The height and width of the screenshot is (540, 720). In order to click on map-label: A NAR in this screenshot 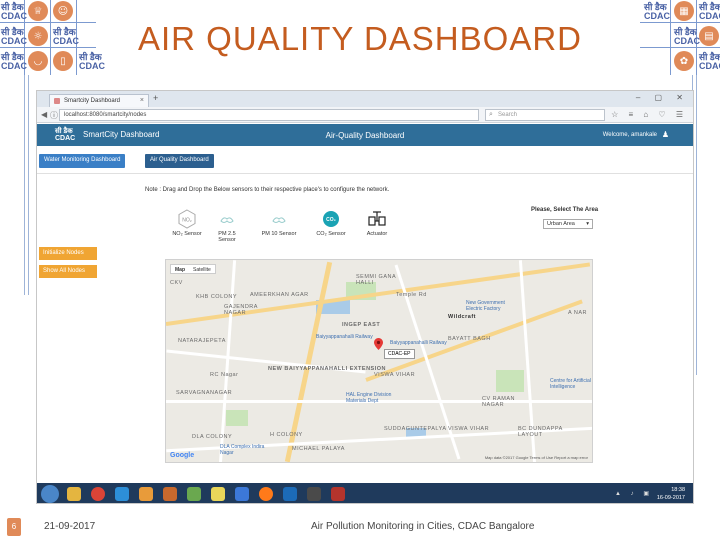, I will do `click(578, 313)`.